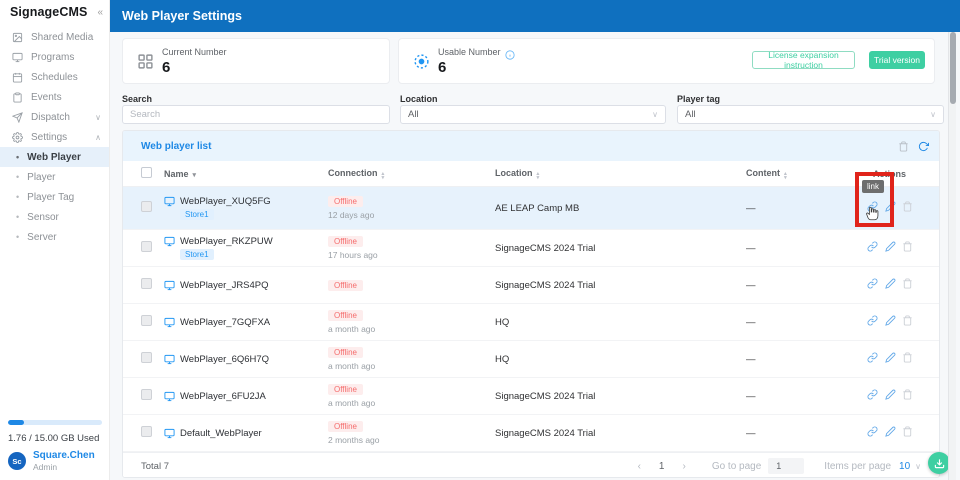 This screenshot has width=960, height=480. I want to click on sidebar-item-label: Web Player, so click(54, 157).